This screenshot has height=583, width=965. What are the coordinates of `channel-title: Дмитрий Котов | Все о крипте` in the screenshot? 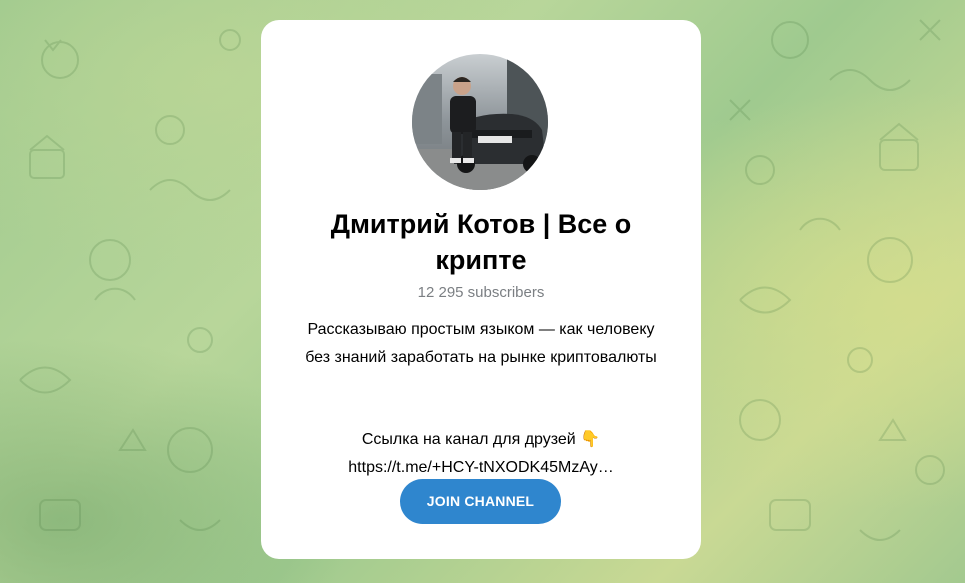 It's located at (481, 242).